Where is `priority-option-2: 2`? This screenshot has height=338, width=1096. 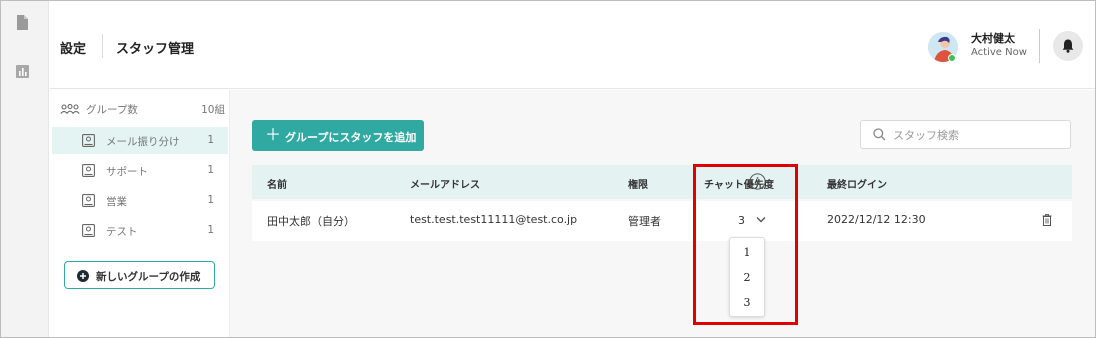
priority-option-2: 2 is located at coordinates (747, 278).